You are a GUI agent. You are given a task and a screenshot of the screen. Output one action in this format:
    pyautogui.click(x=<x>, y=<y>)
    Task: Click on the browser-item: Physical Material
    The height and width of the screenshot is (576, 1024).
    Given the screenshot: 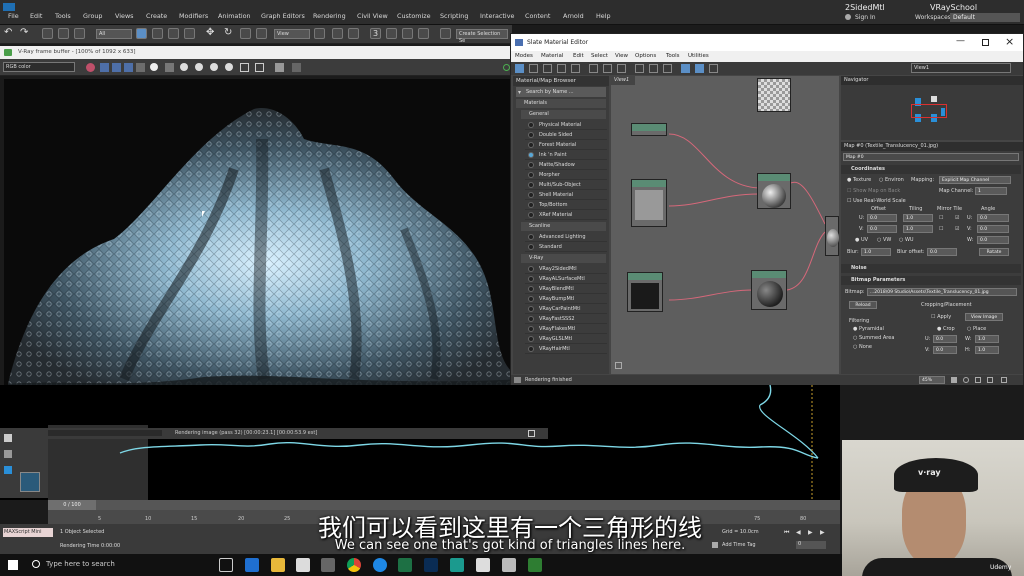 What is the action you would take?
    pyautogui.click(x=566, y=125)
    